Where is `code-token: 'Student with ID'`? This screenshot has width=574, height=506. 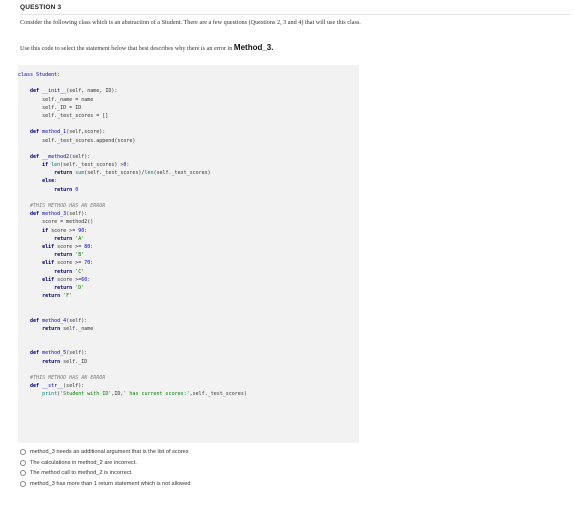
code-token: 'Student with ID' is located at coordinates (86, 394).